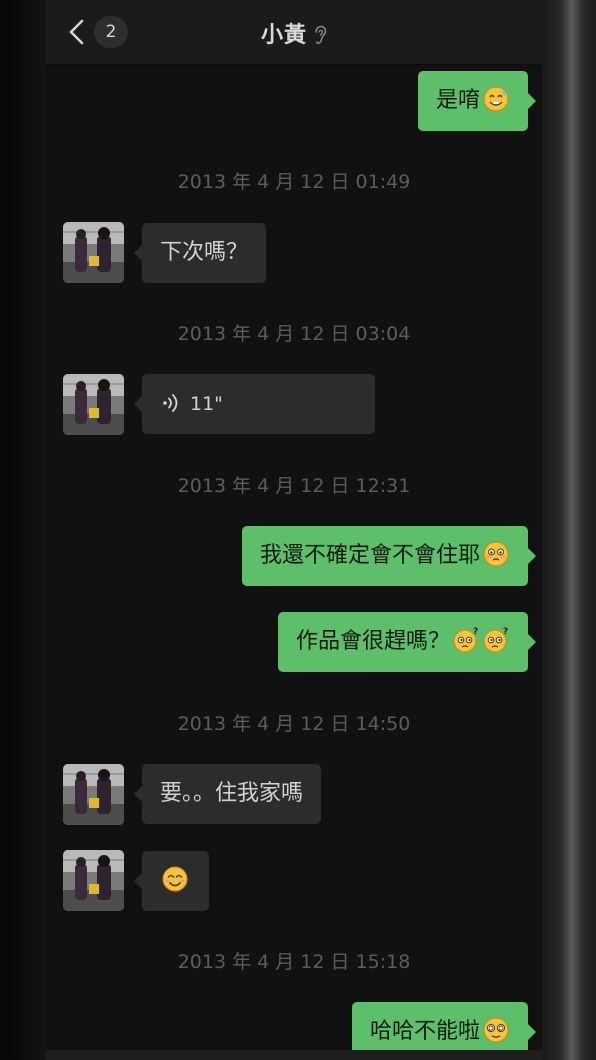 This screenshot has width=596, height=1060. Describe the element at coordinates (204, 252) in the screenshot. I see `message-text: 下次嗎？` at that location.